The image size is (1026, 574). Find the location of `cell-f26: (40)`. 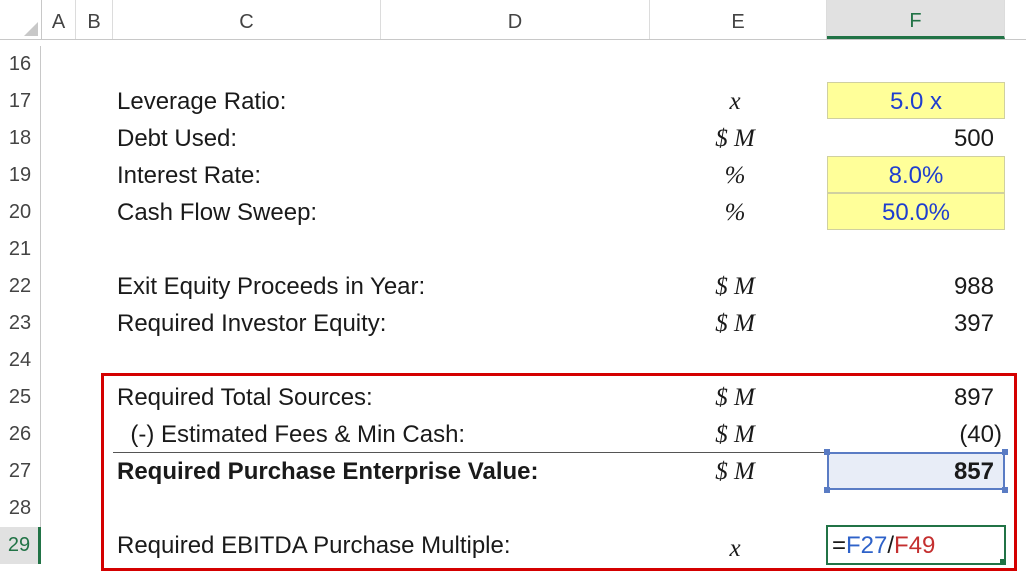

cell-f26: (40) is located at coordinates (914, 434).